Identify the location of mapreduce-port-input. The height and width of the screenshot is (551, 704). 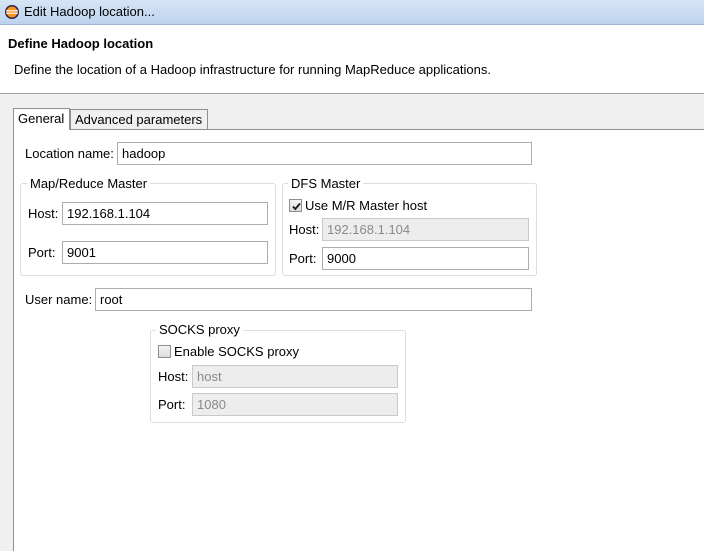
(165, 252).